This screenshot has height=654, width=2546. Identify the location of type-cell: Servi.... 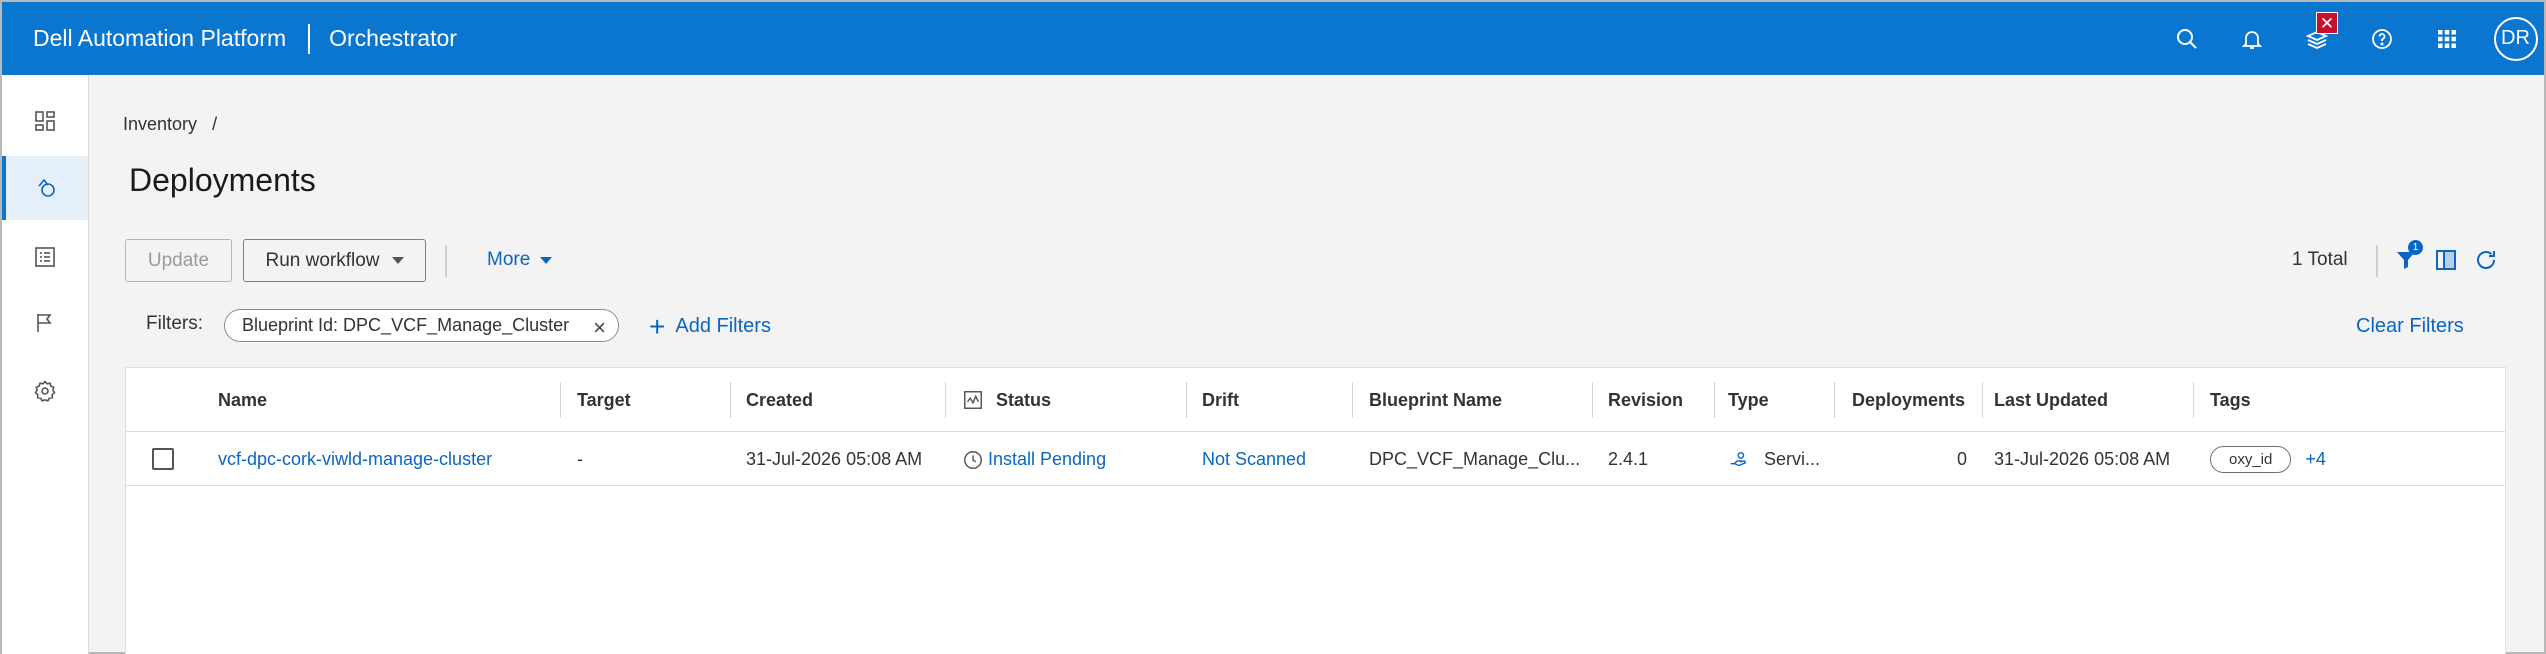
(1778, 459).